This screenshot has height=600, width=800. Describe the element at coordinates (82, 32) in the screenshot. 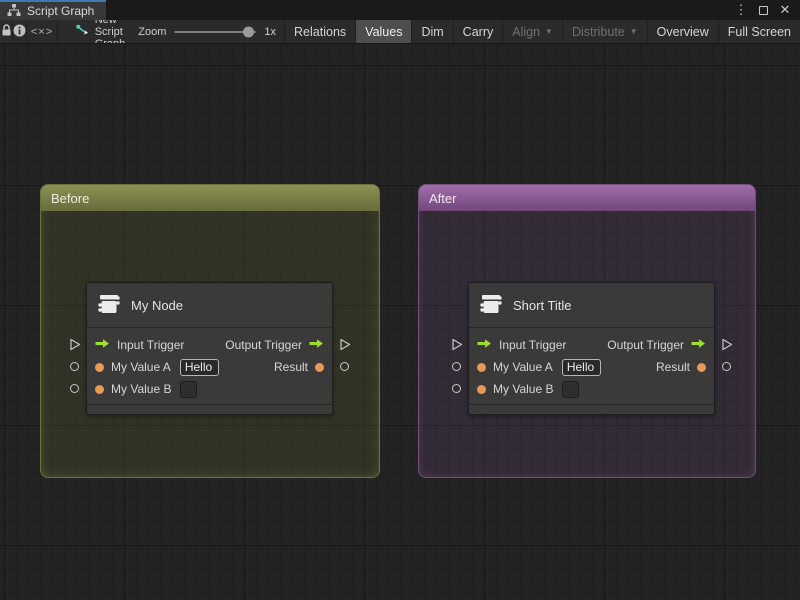

I see `script-graph-asset-icon` at that location.